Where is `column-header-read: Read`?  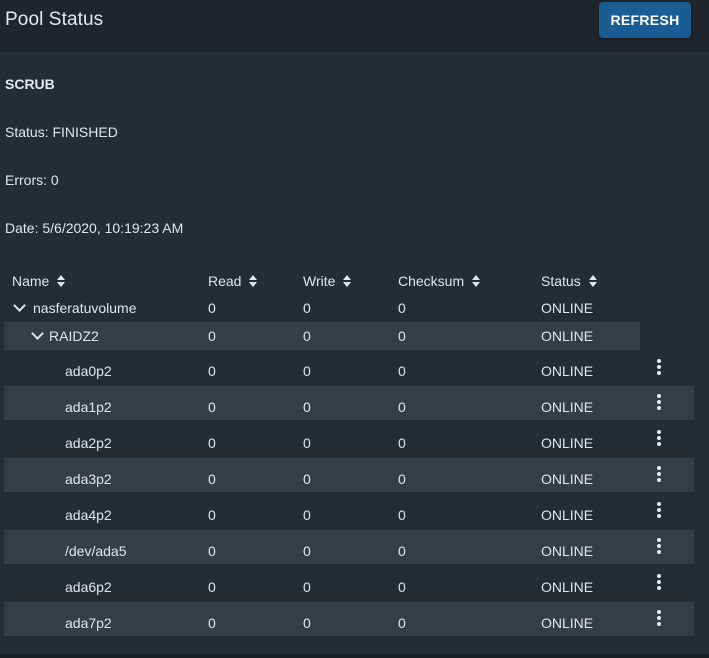 column-header-read: Read is located at coordinates (233, 281).